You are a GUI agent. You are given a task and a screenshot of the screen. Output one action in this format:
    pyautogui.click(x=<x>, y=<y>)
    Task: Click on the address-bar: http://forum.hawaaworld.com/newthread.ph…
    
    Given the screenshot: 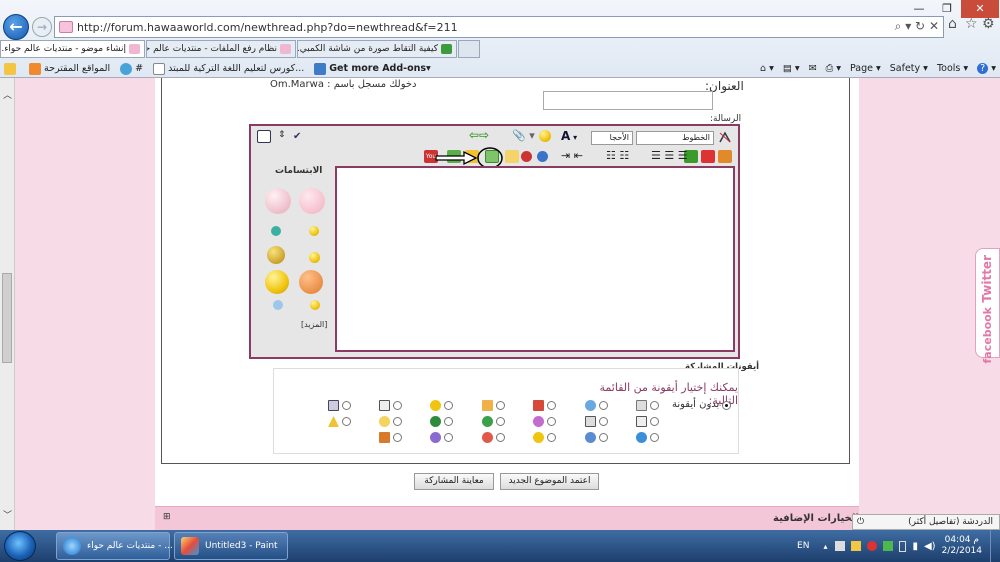 What is the action you would take?
    pyautogui.click(x=499, y=27)
    